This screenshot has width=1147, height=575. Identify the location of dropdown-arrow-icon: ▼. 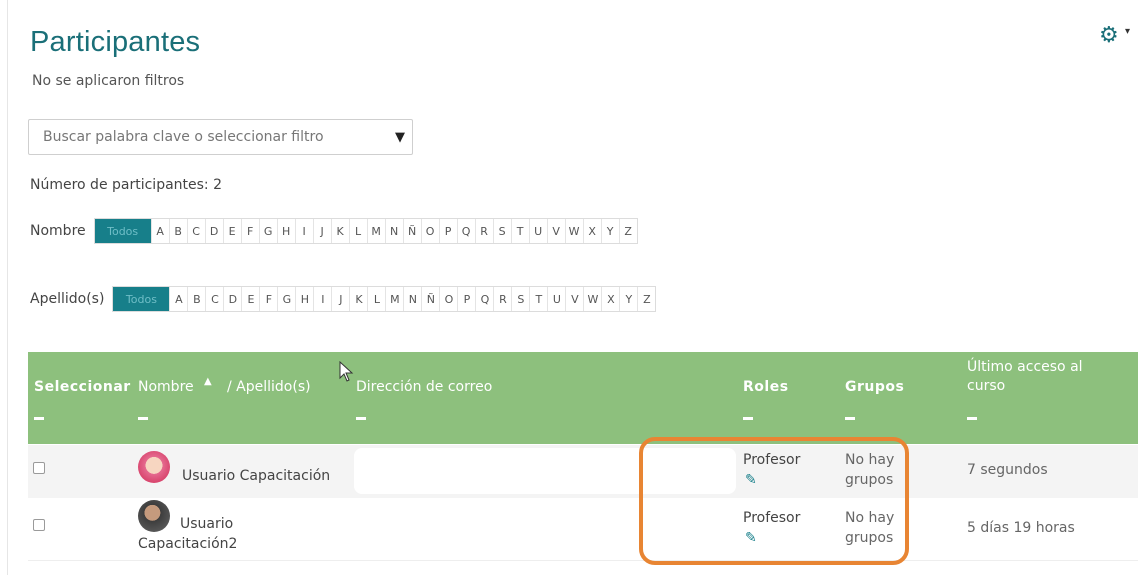
(400, 137).